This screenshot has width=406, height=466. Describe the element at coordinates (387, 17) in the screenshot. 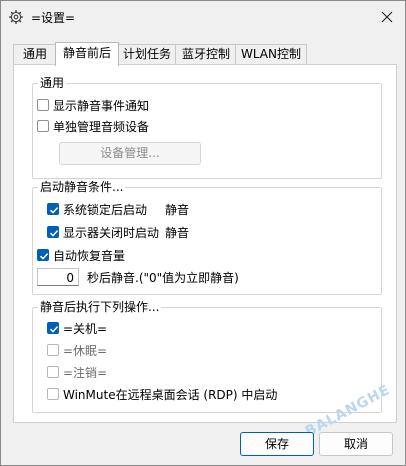

I see `close-icon` at that location.